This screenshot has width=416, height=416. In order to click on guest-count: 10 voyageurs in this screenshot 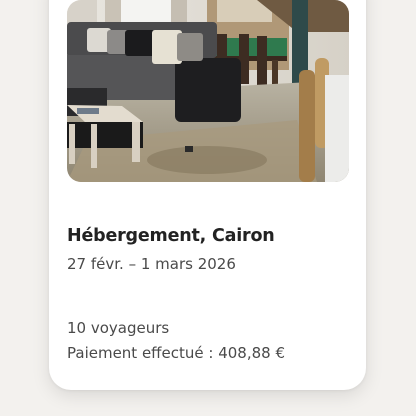, I will do `click(118, 328)`.